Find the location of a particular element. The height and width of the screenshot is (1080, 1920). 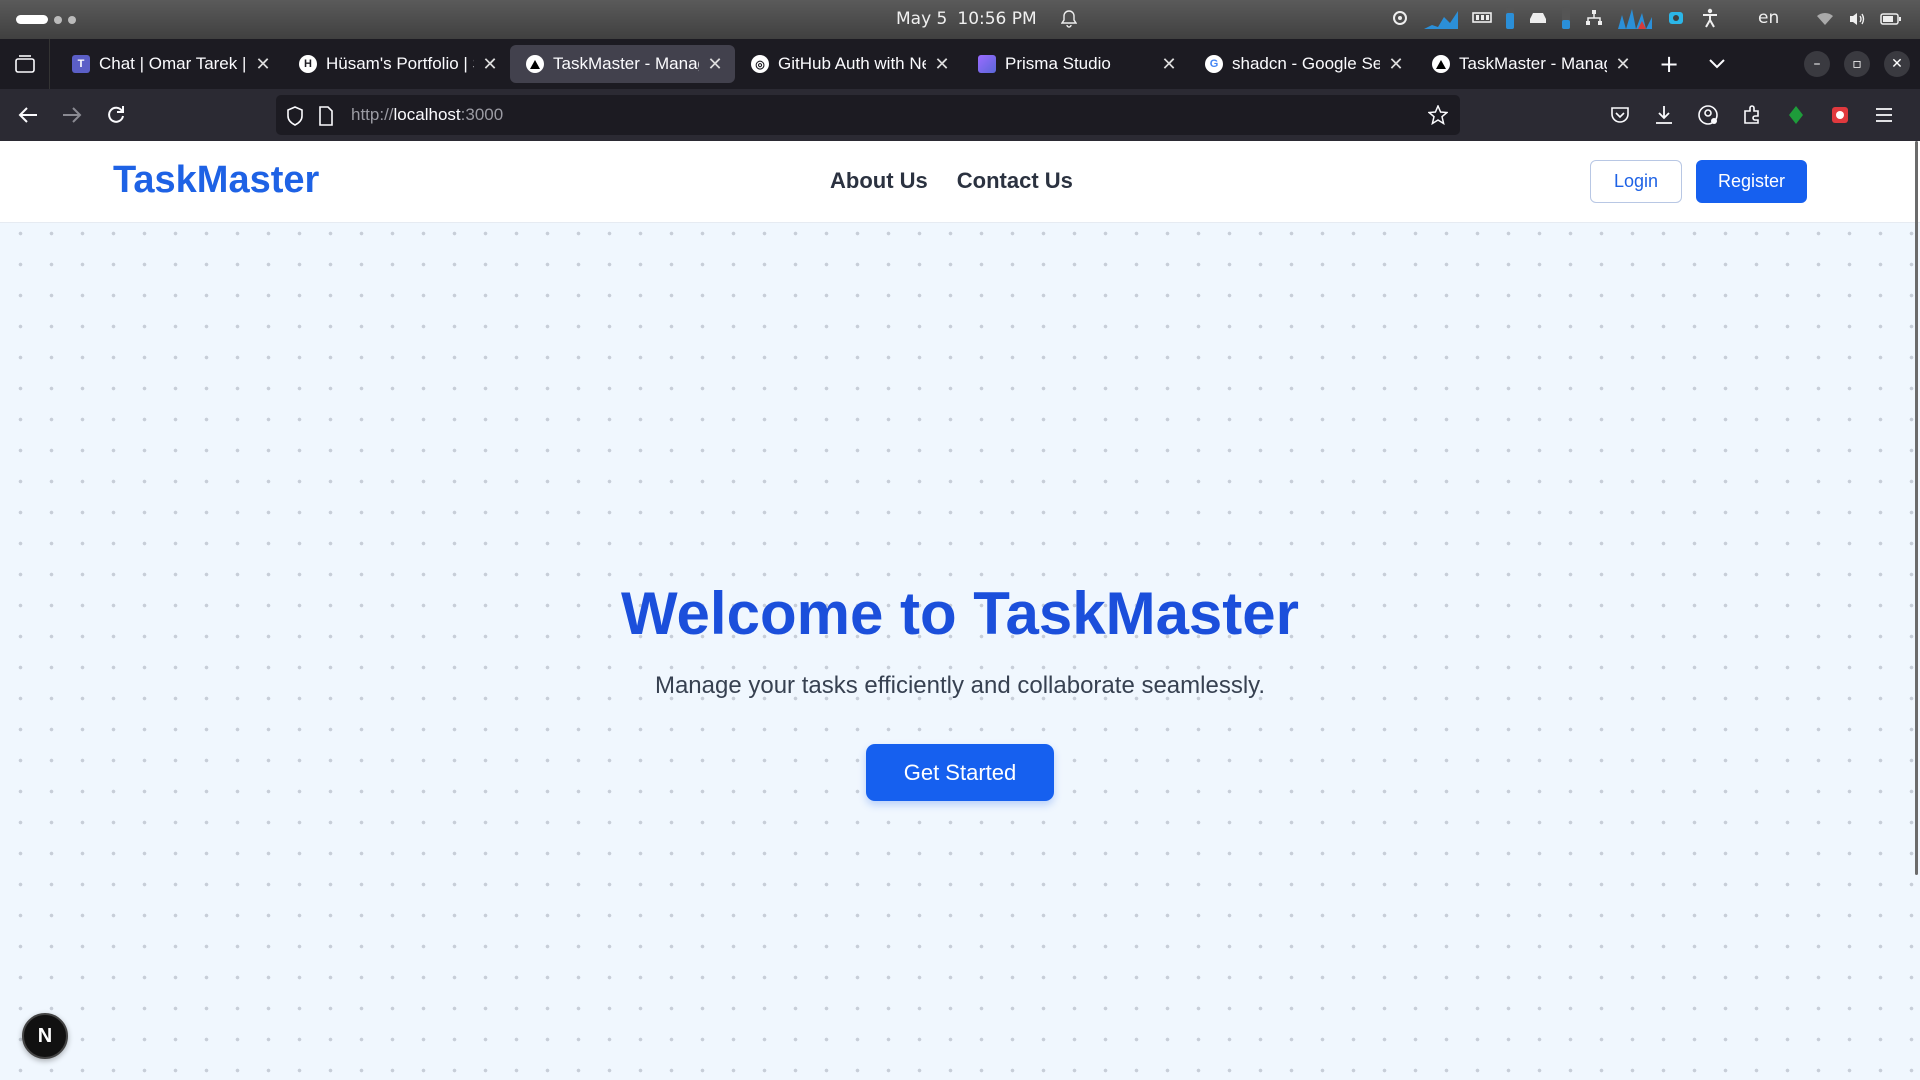

tab-overview-icon is located at coordinates (24, 64).